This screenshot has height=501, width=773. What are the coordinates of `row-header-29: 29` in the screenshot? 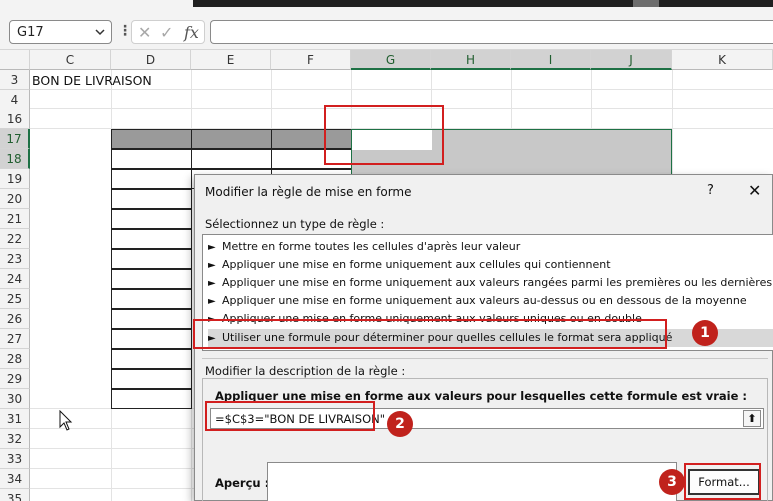 It's located at (15, 379).